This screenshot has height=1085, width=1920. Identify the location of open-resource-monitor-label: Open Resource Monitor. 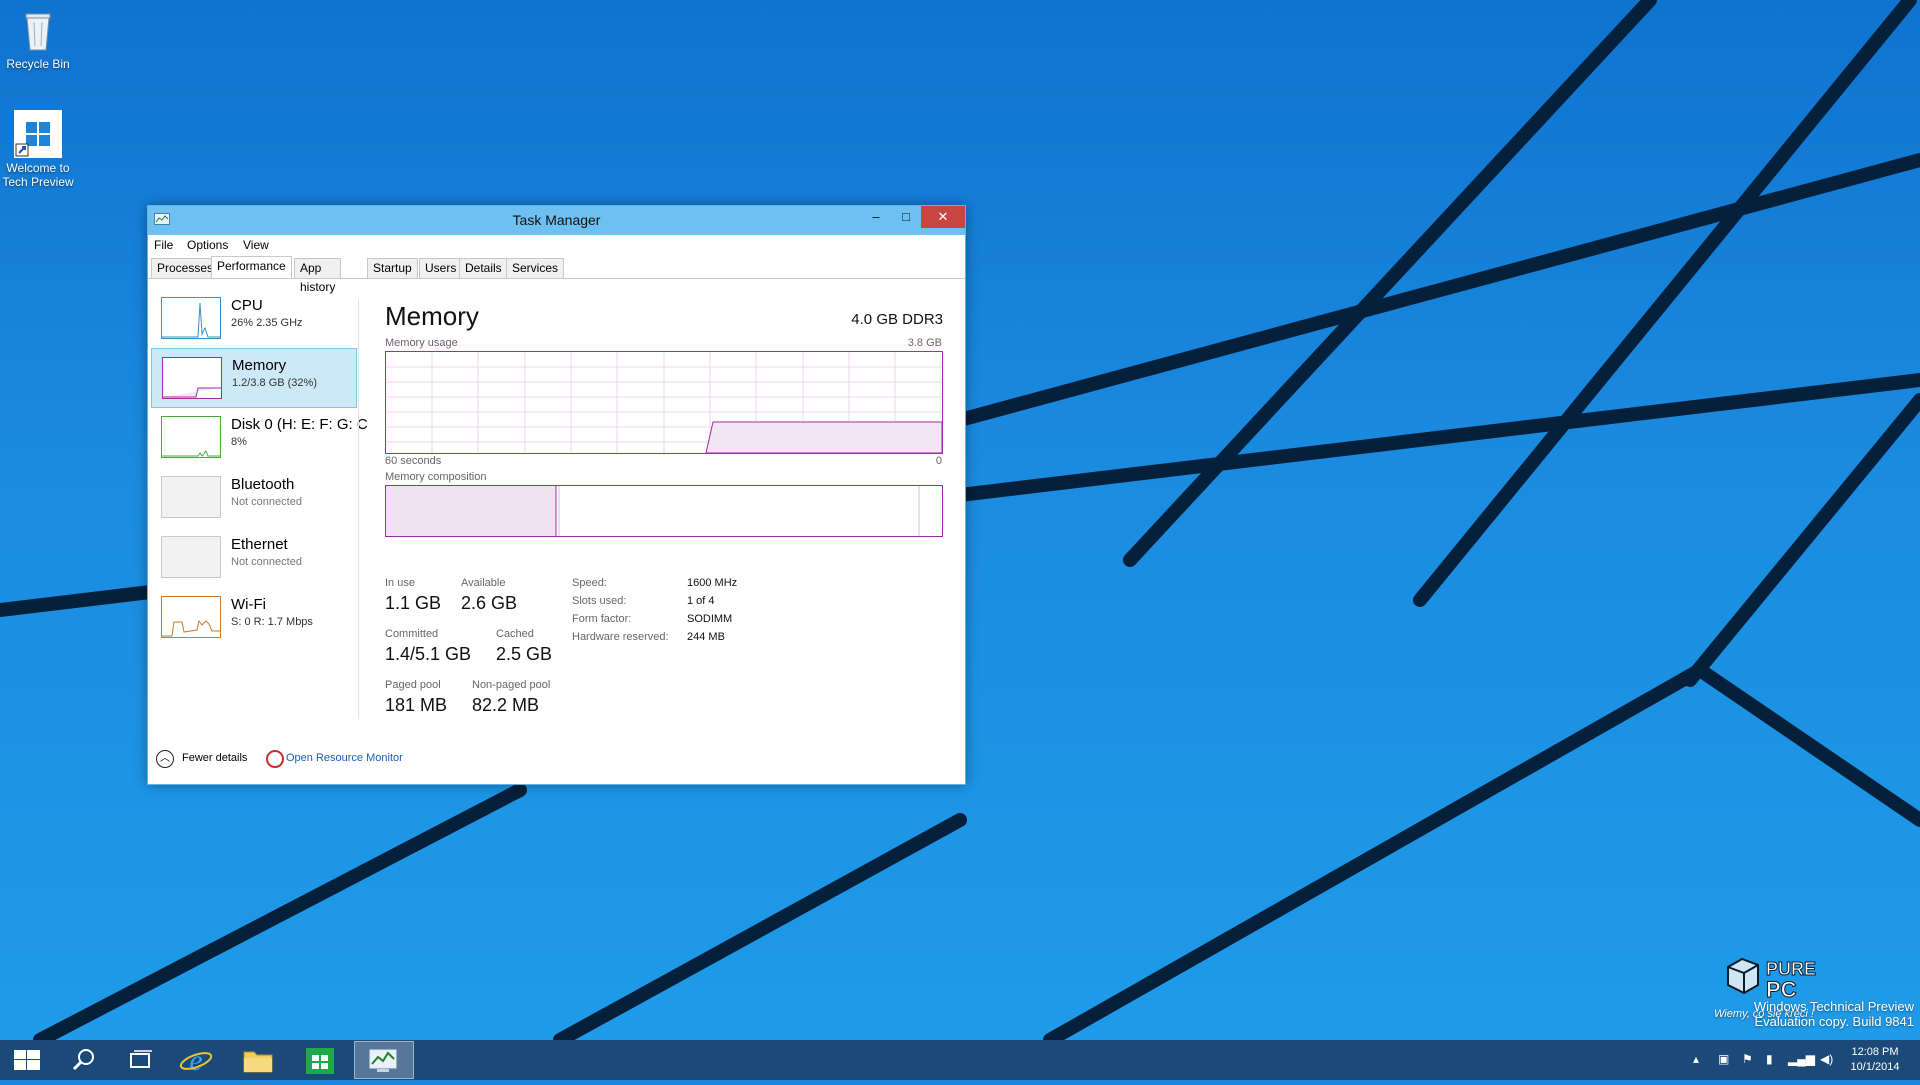
(344, 758).